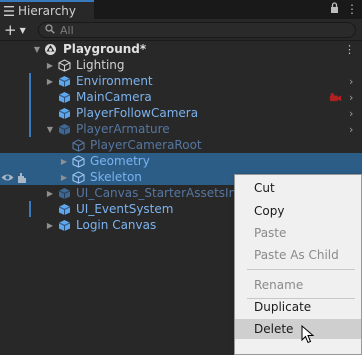 The image size is (362, 355). I want to click on item-label: PlayerArmature, so click(123, 129).